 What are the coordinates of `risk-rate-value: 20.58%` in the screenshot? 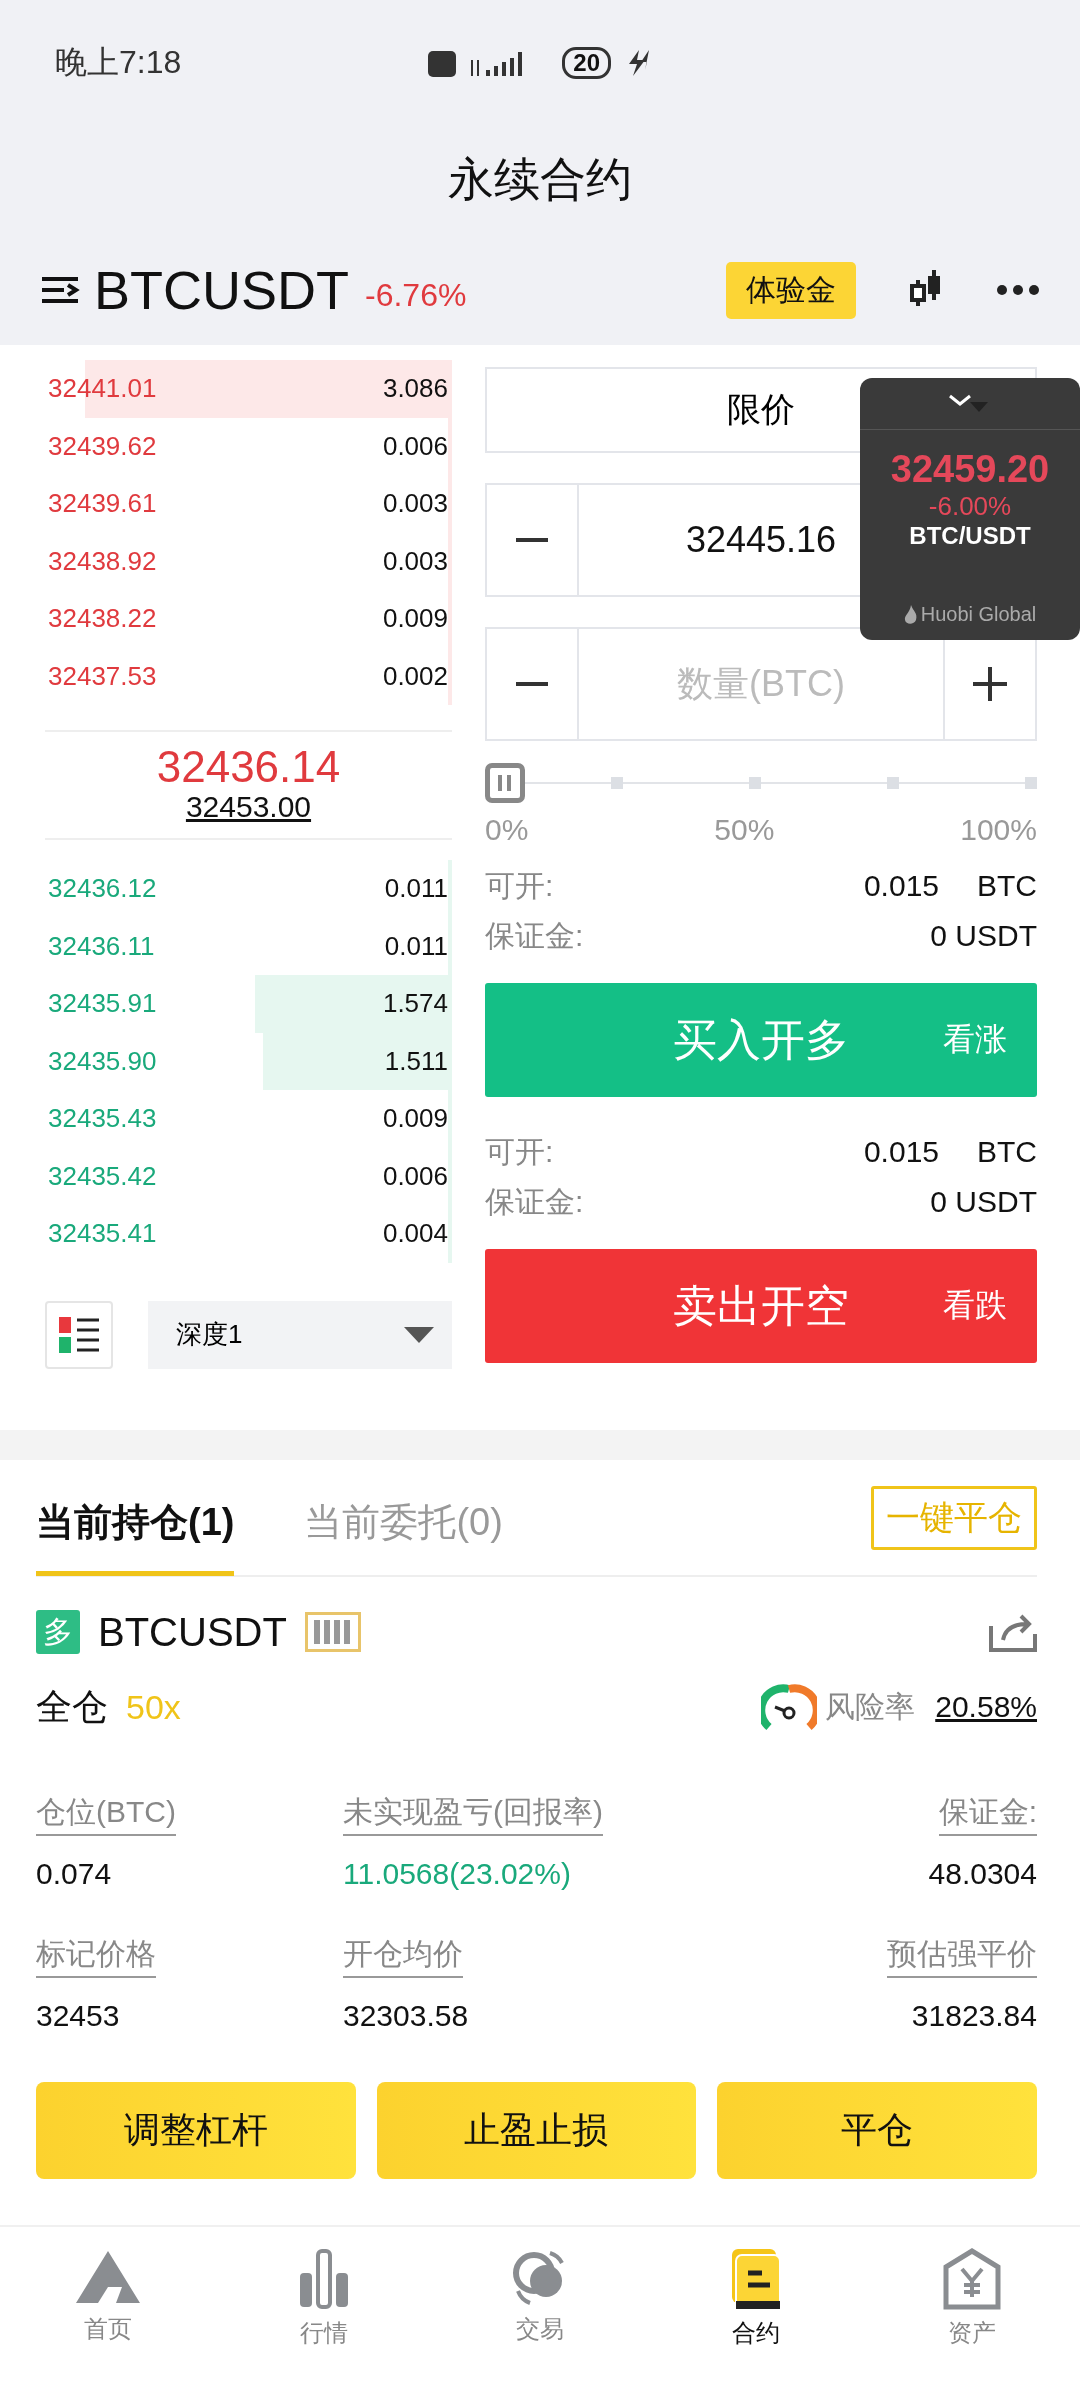 It's located at (986, 1707).